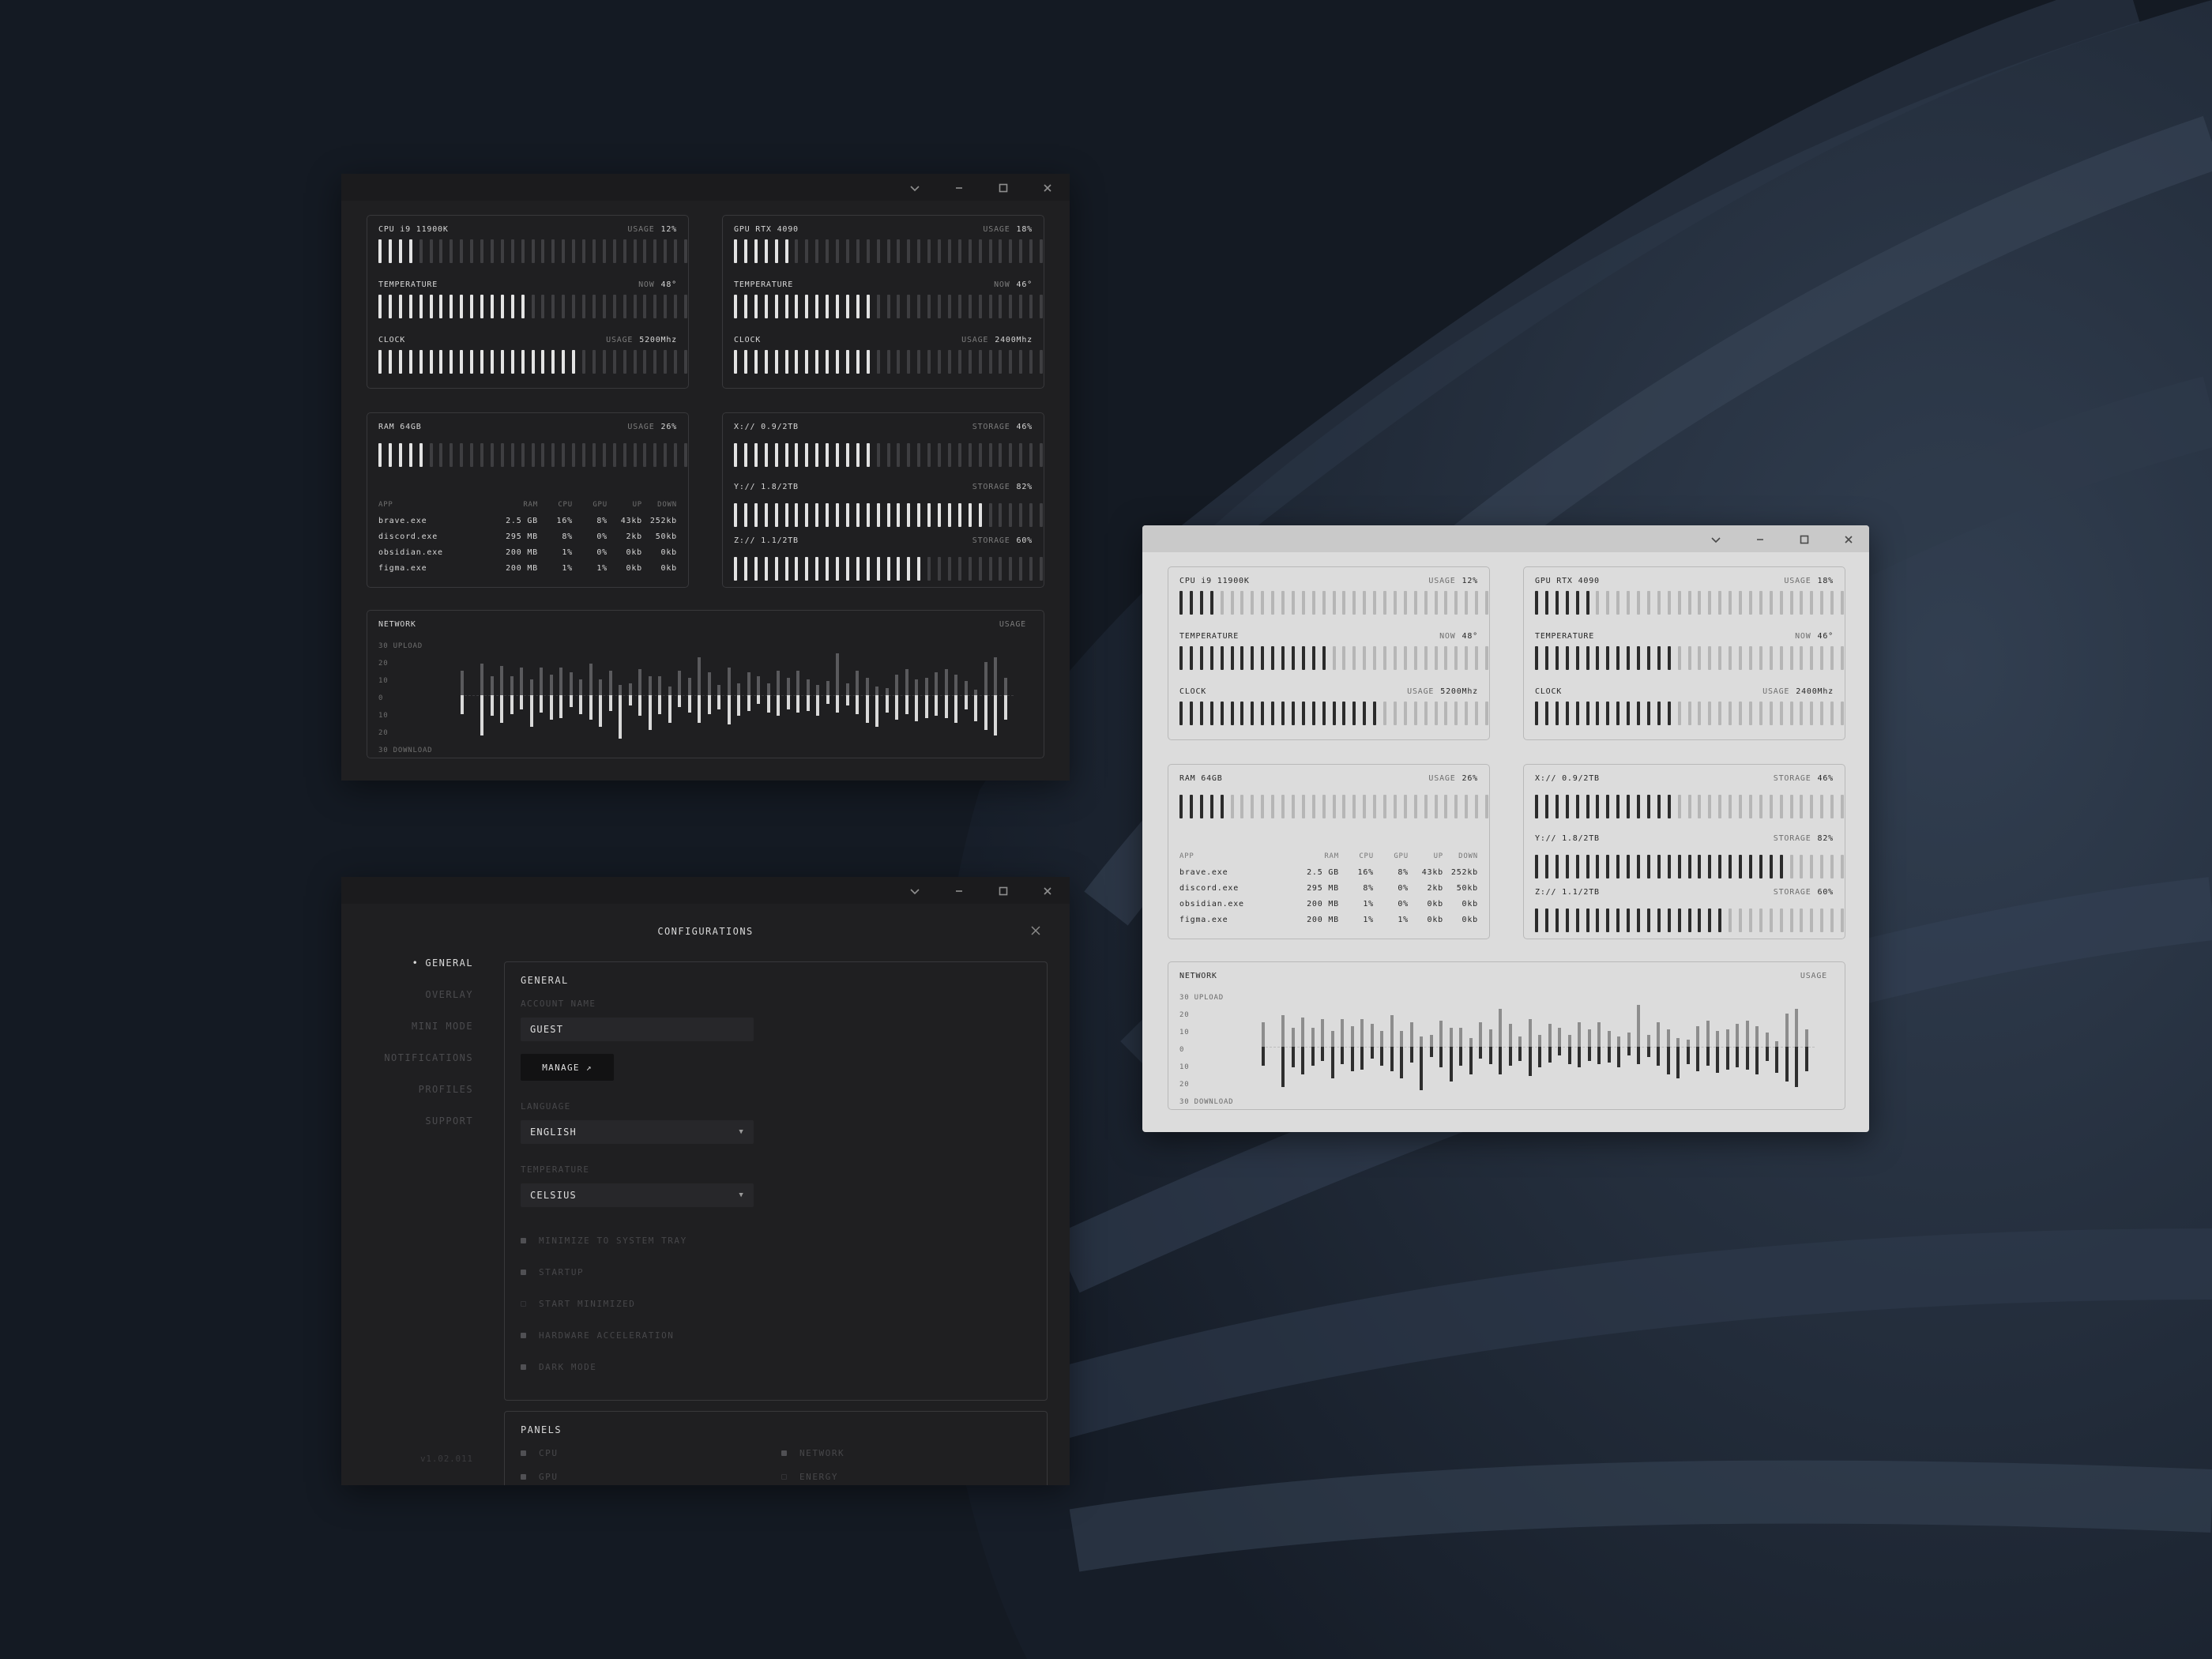  What do you see at coordinates (540, 1477) in the screenshot?
I see `panel-gpu: GPU` at bounding box center [540, 1477].